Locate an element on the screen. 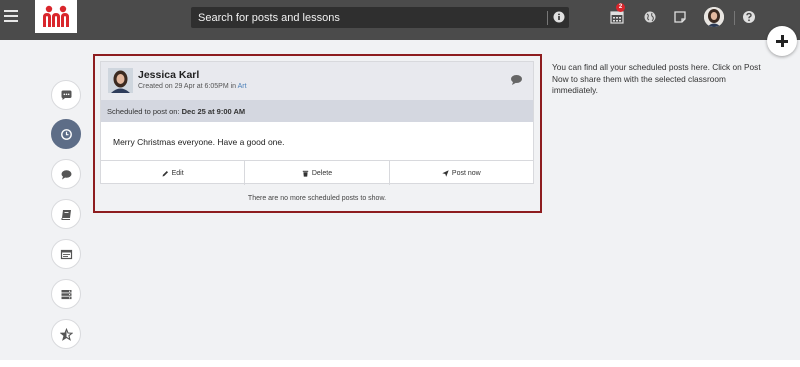 This screenshot has height=367, width=800. scheduled-label: Scheduled to post on: Dec 25 at 9:00 AM is located at coordinates (176, 111).